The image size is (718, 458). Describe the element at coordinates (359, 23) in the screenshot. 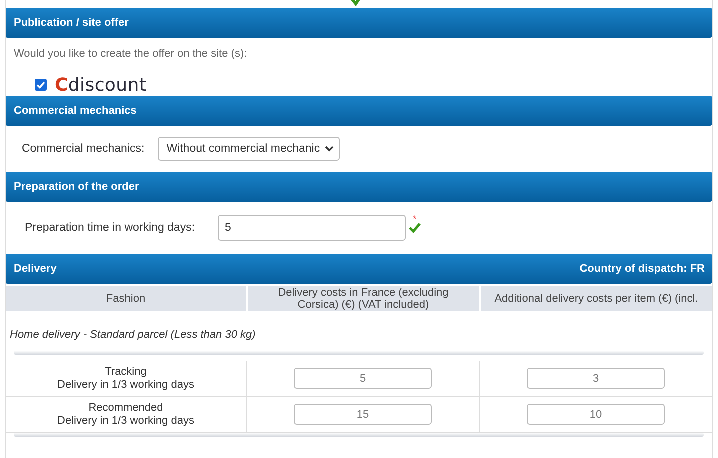

I see `section-header: Publication / site offer` at that location.